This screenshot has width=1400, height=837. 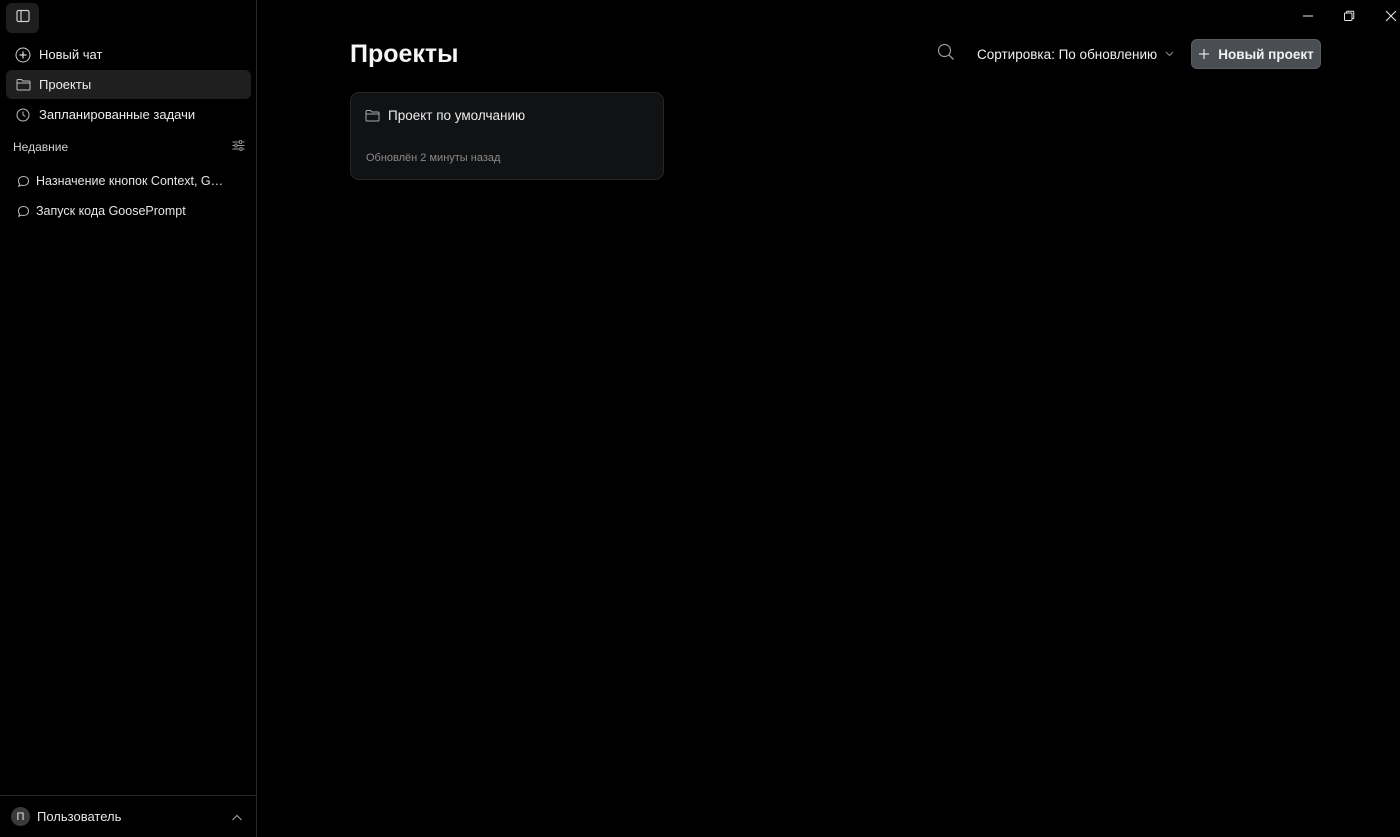 I want to click on sidebar-item-projects: Проекты, so click(x=128, y=84).